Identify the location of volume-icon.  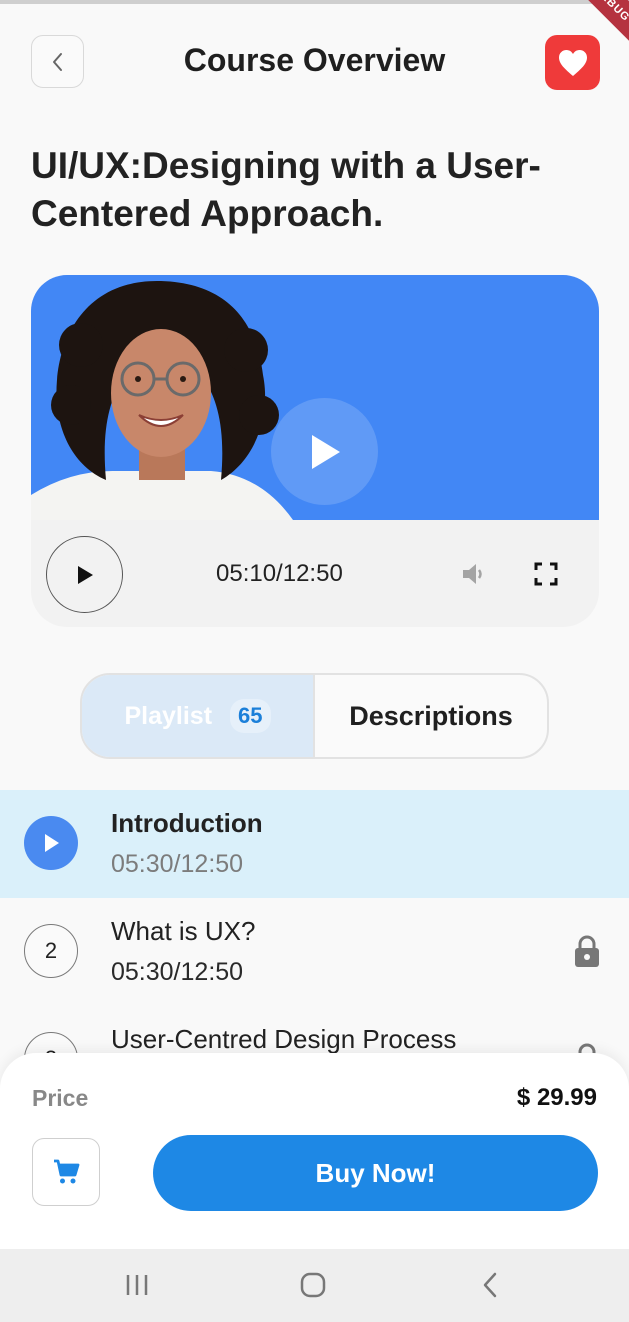
(472, 574).